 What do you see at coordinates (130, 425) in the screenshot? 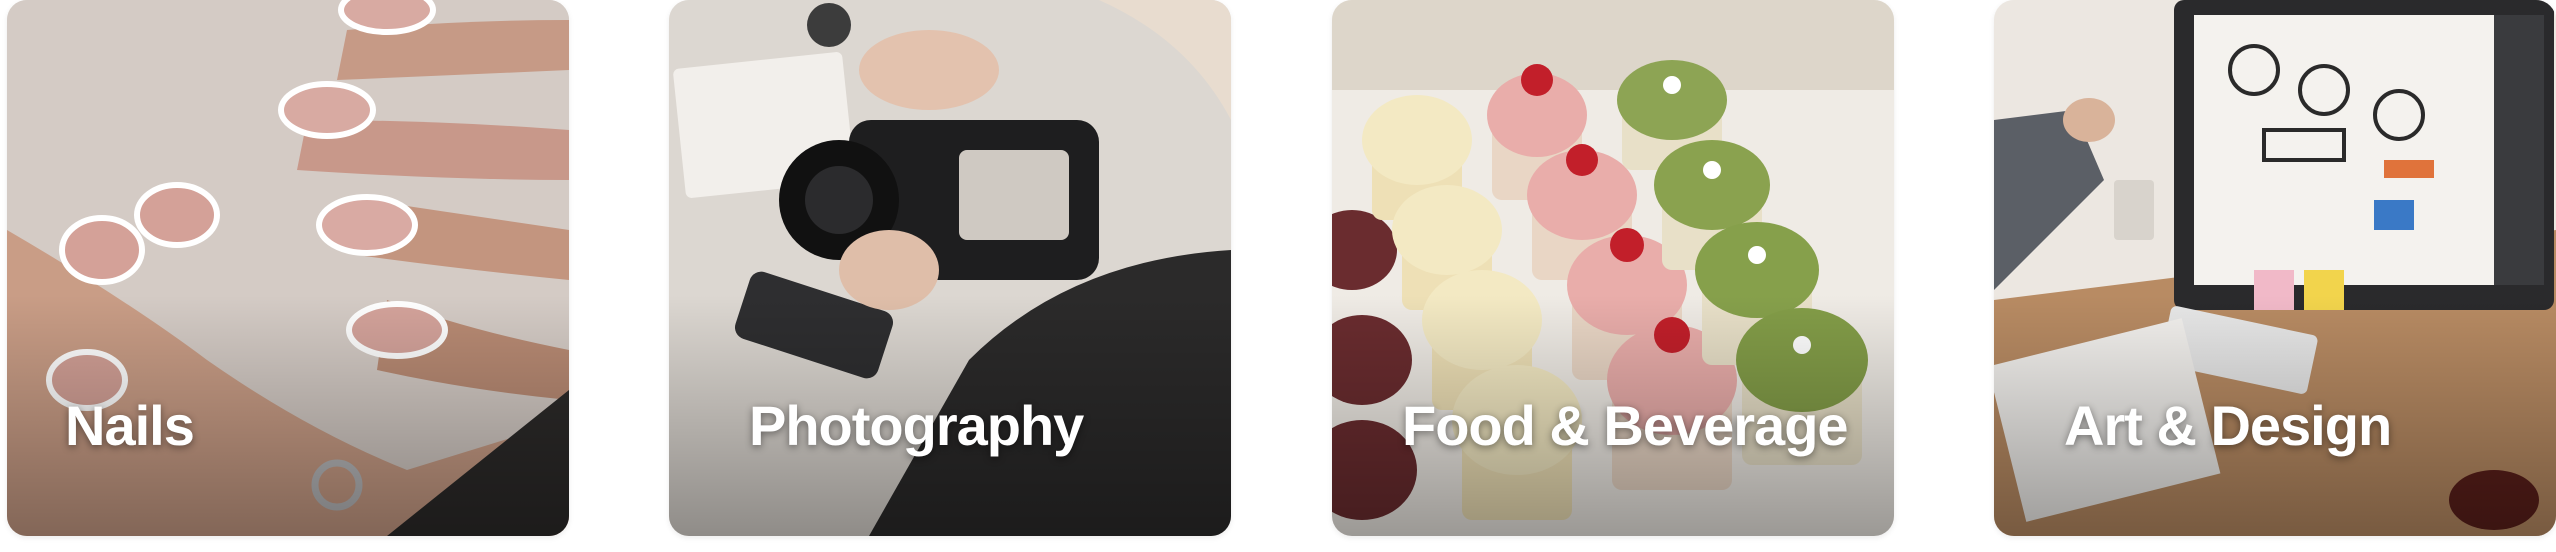
I see `category-label-nails: Nails` at bounding box center [130, 425].